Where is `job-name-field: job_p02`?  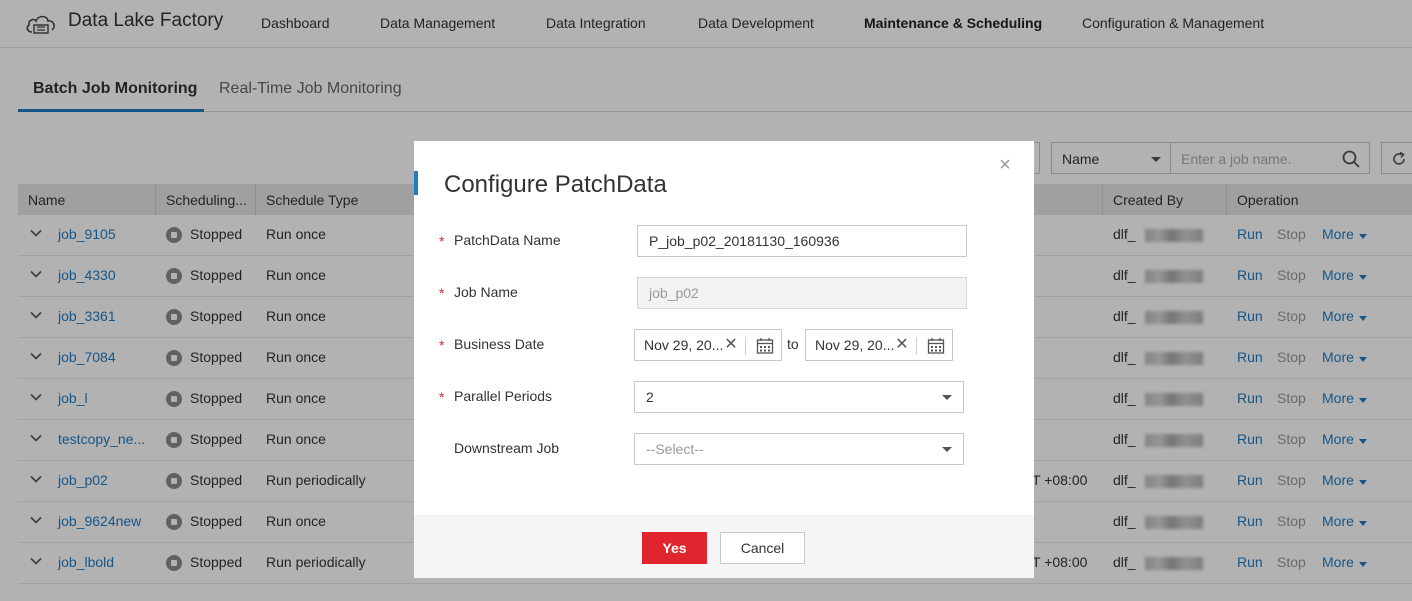 job-name-field: job_p02 is located at coordinates (802, 293).